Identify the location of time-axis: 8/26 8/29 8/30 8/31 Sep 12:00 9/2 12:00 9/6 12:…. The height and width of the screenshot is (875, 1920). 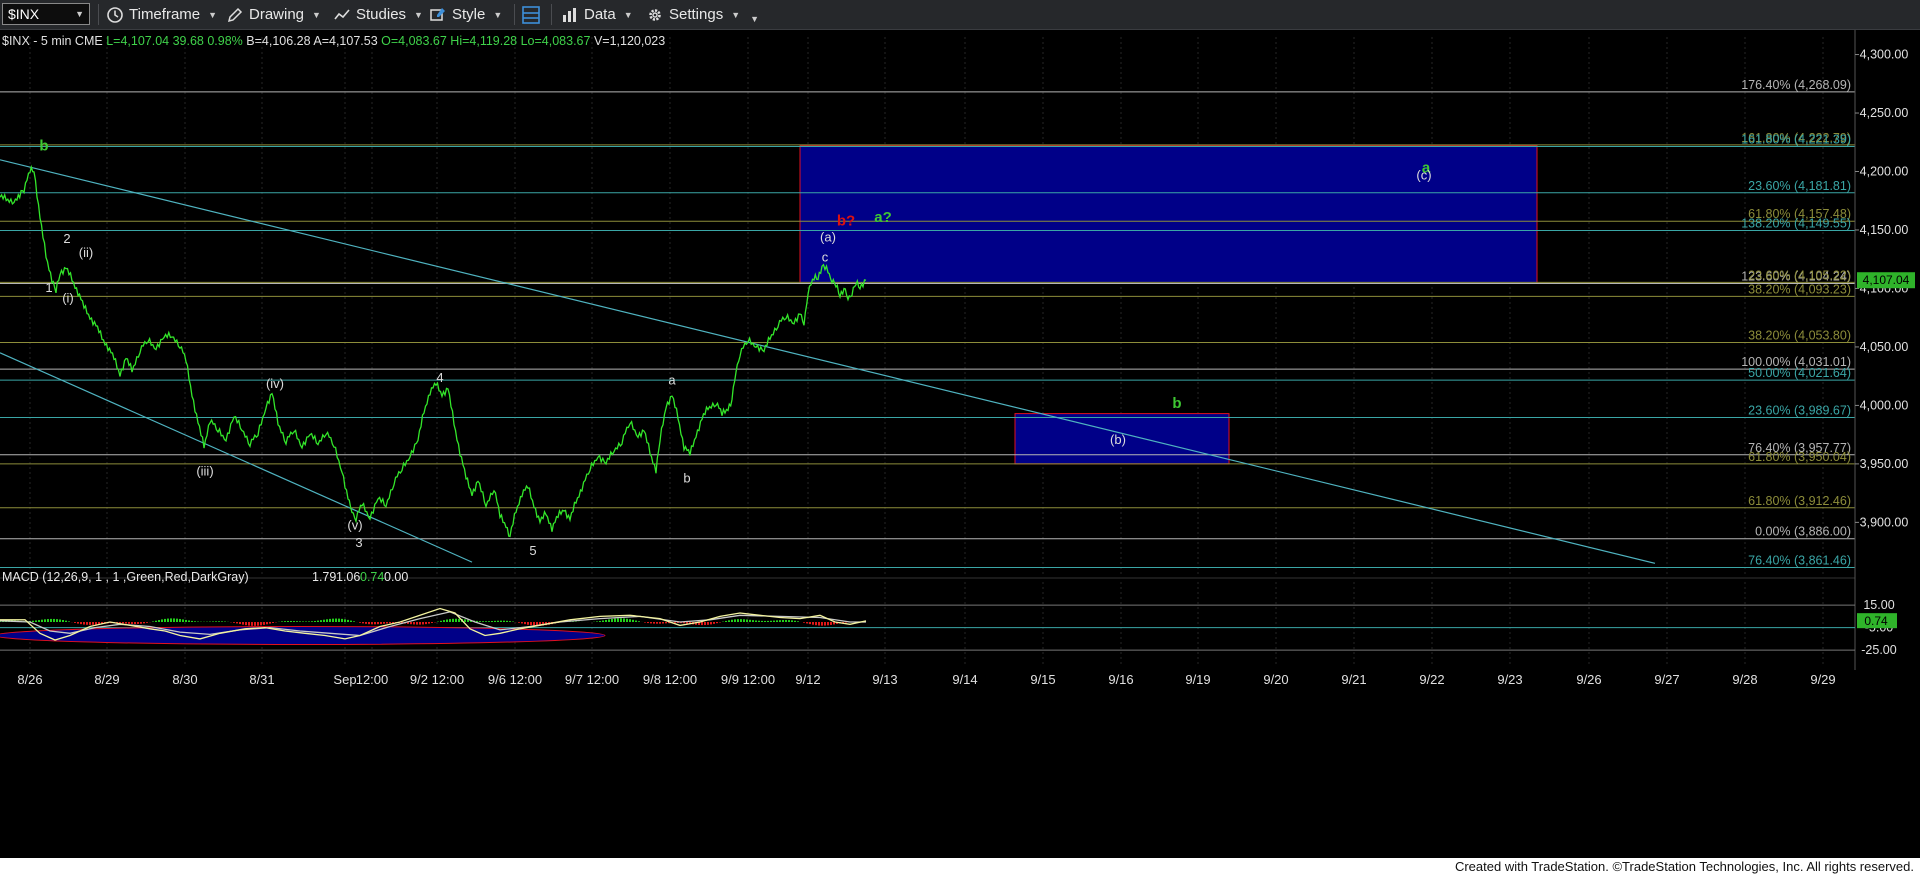
(926, 679).